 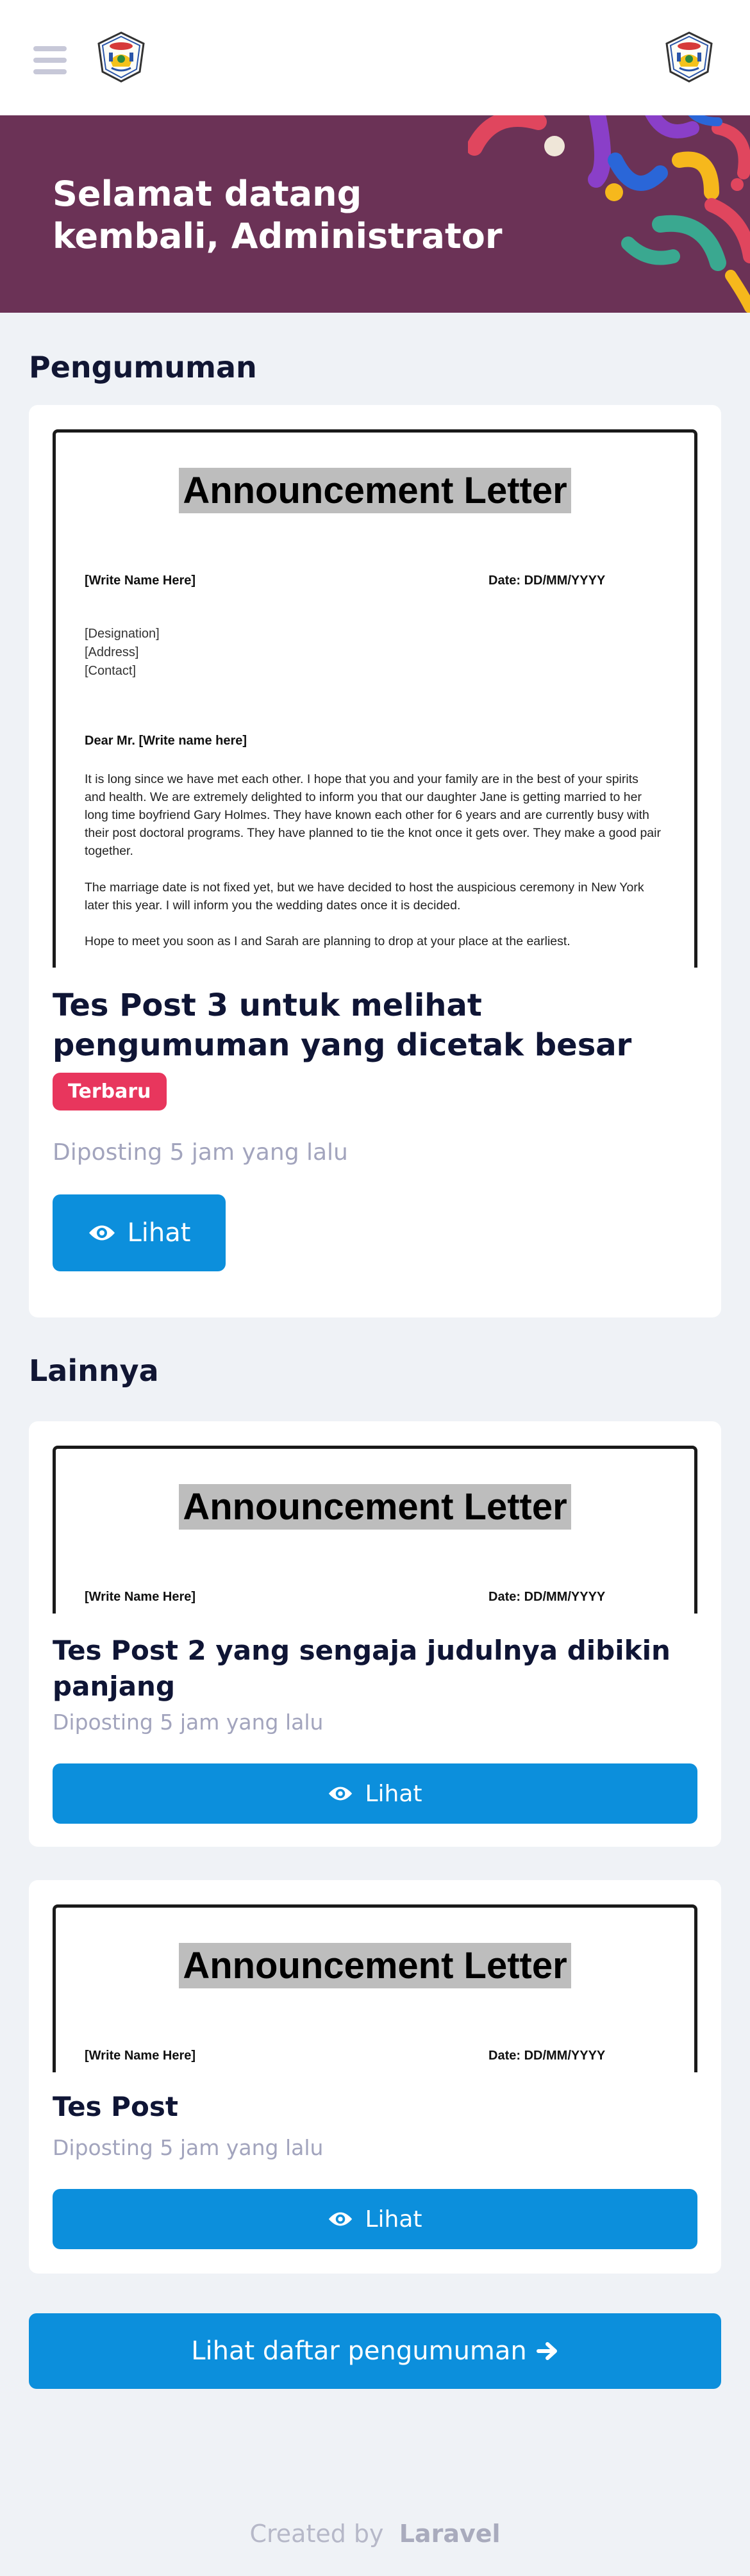 I want to click on footer: Created by Laravel, so click(x=375, y=2534).